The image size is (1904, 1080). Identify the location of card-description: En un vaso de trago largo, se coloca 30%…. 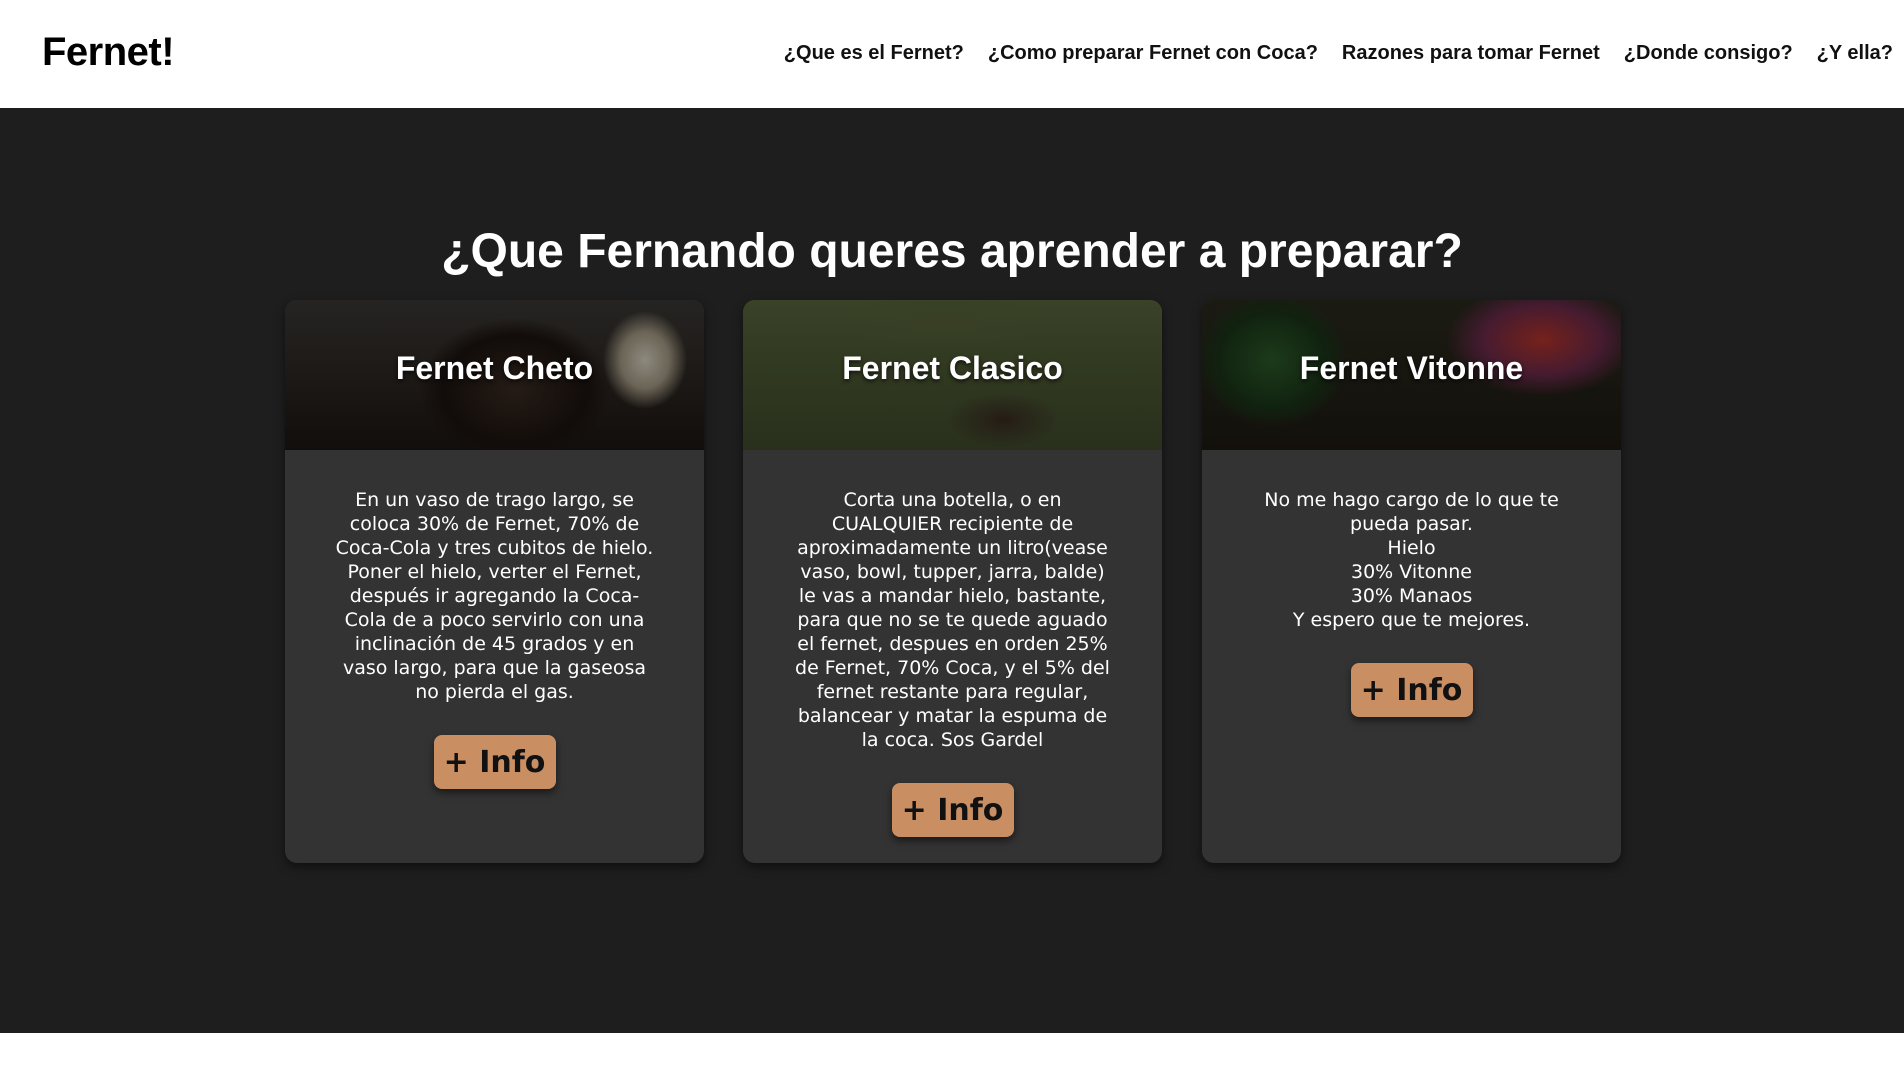
(494, 596).